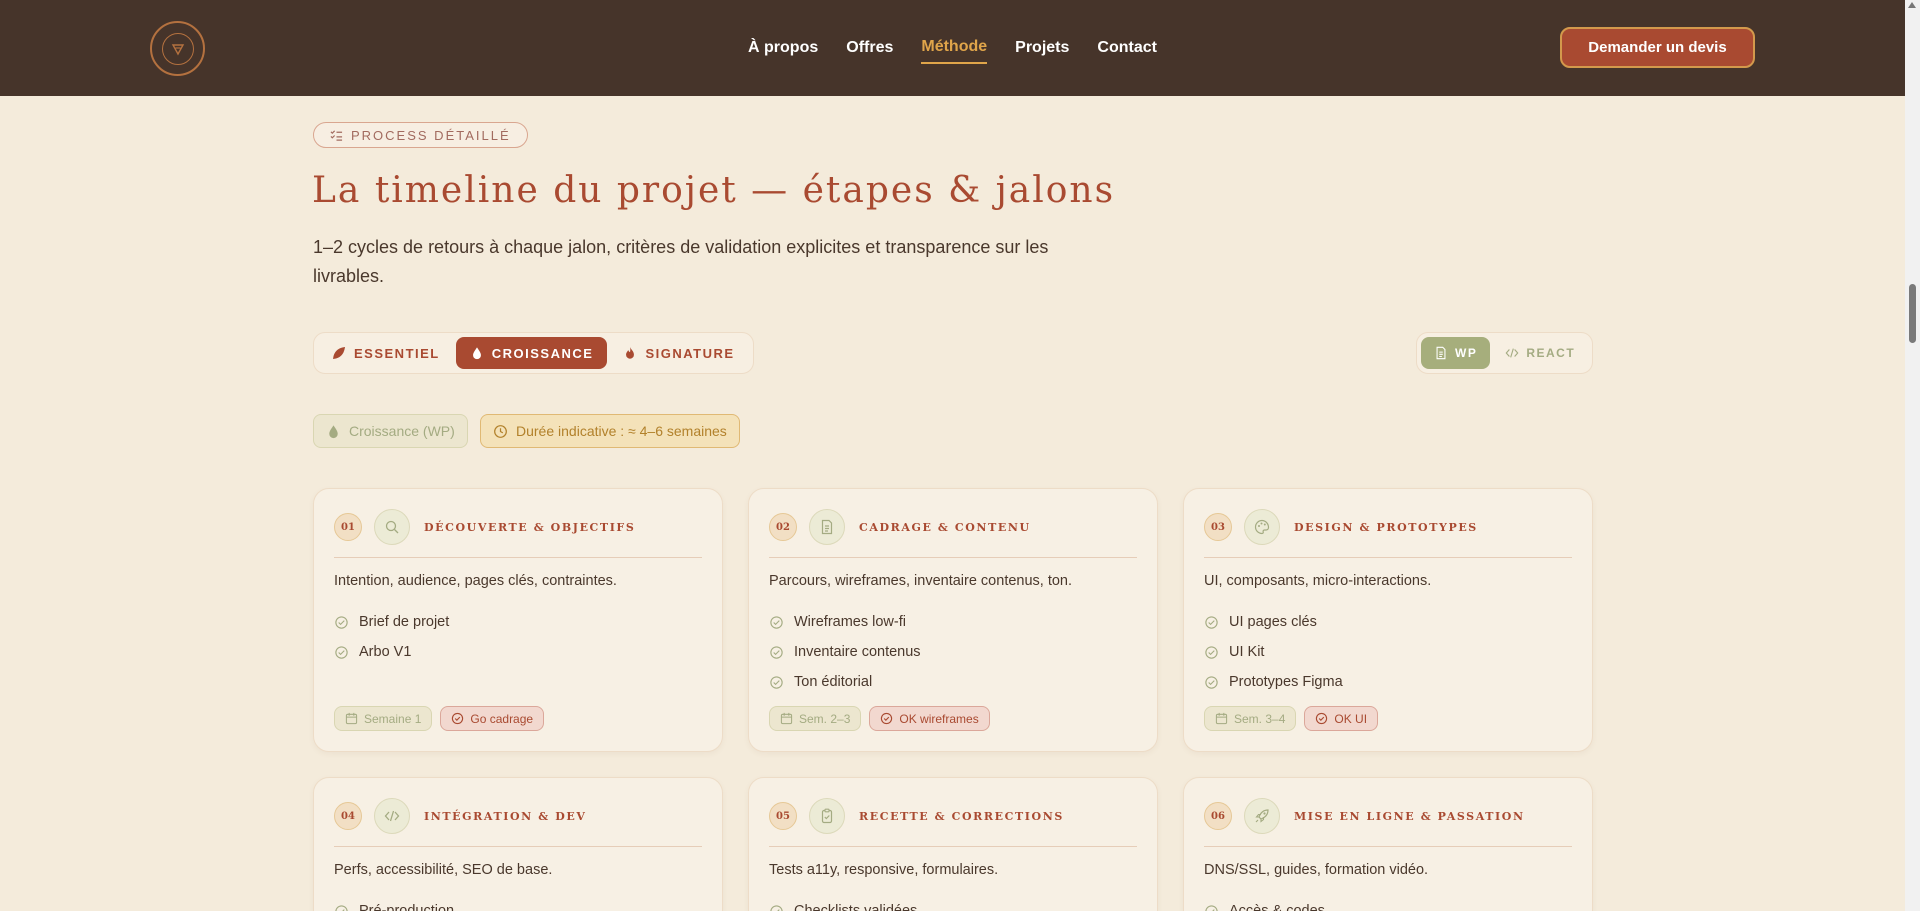 This screenshot has height=911, width=1920. I want to click on list-item: Arbo V1, so click(391, 652).